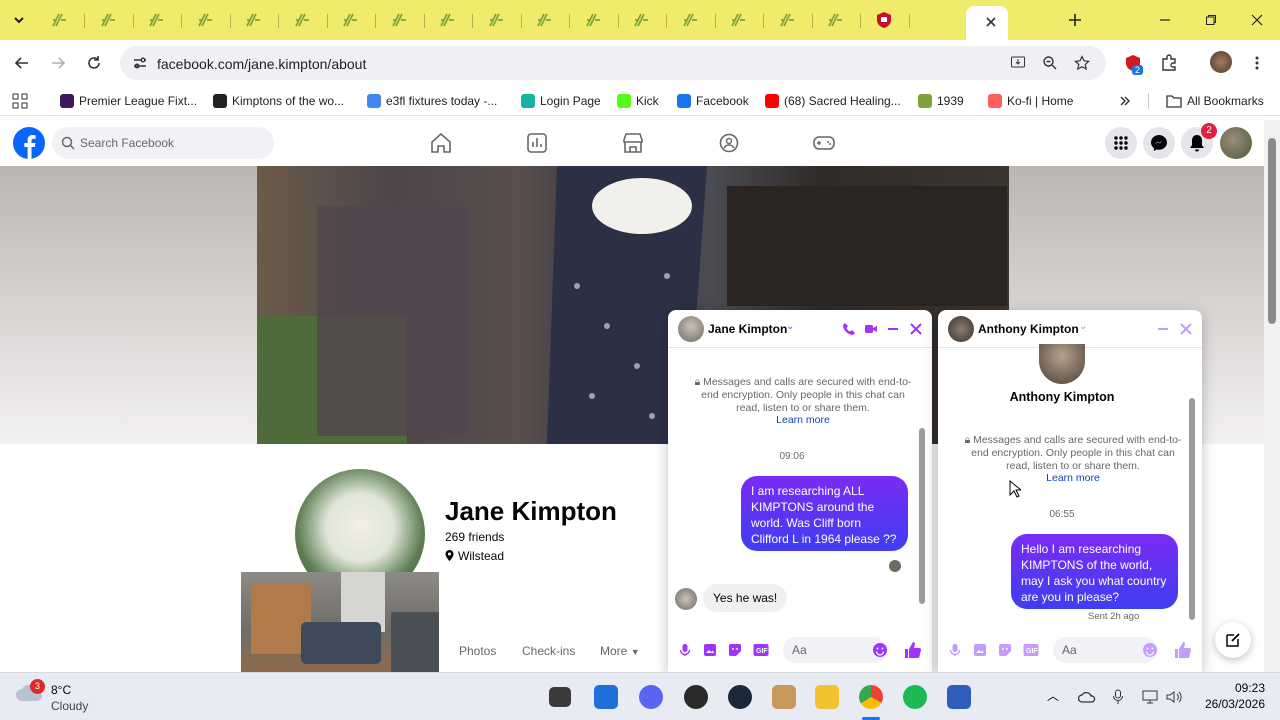 The height and width of the screenshot is (720, 1280). I want to click on taskbar-outlook, so click(606, 697).